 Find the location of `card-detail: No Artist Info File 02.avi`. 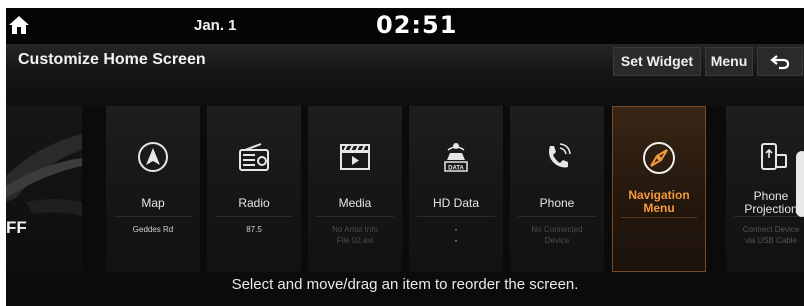

card-detail: No Artist Info File 02.avi is located at coordinates (355, 235).